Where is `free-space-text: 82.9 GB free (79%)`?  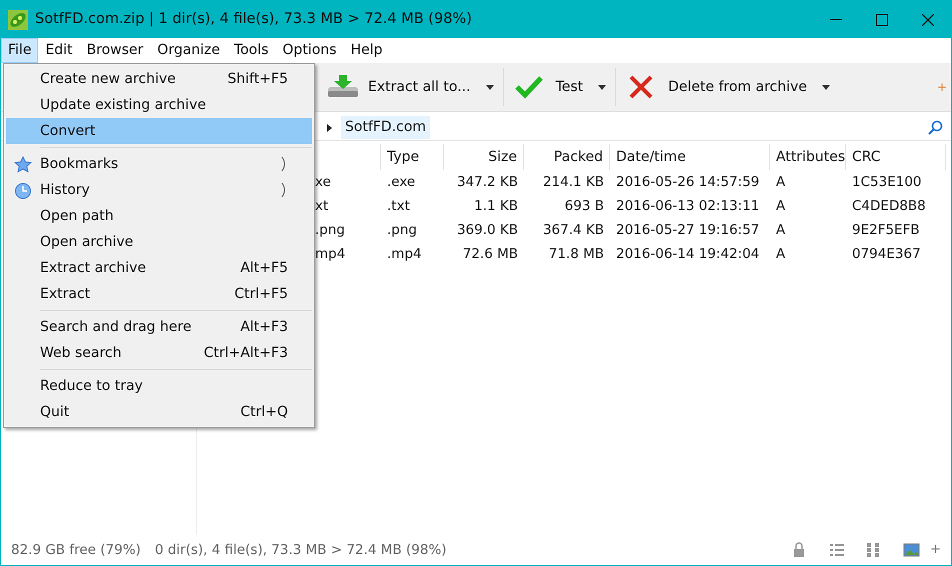 free-space-text: 82.9 GB free (79%) is located at coordinates (76, 550).